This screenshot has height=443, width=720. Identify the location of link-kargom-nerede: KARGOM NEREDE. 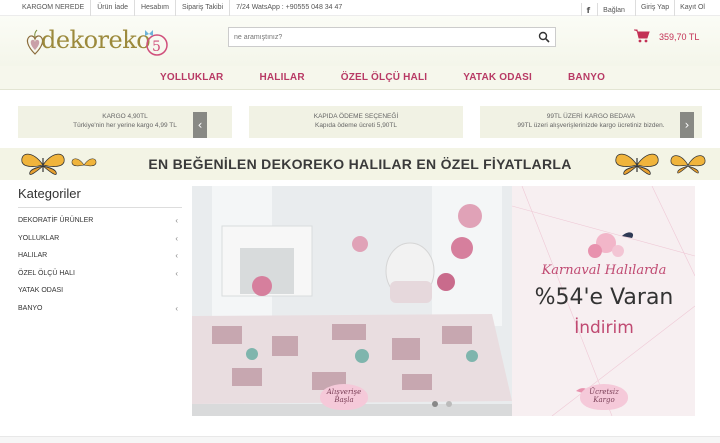
(57, 8).